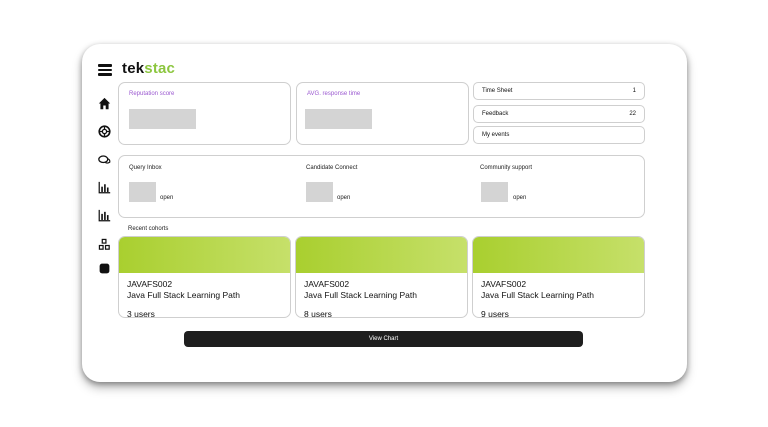 This screenshot has height=427, width=768. I want to click on reputation-value-placeholder, so click(162, 119).